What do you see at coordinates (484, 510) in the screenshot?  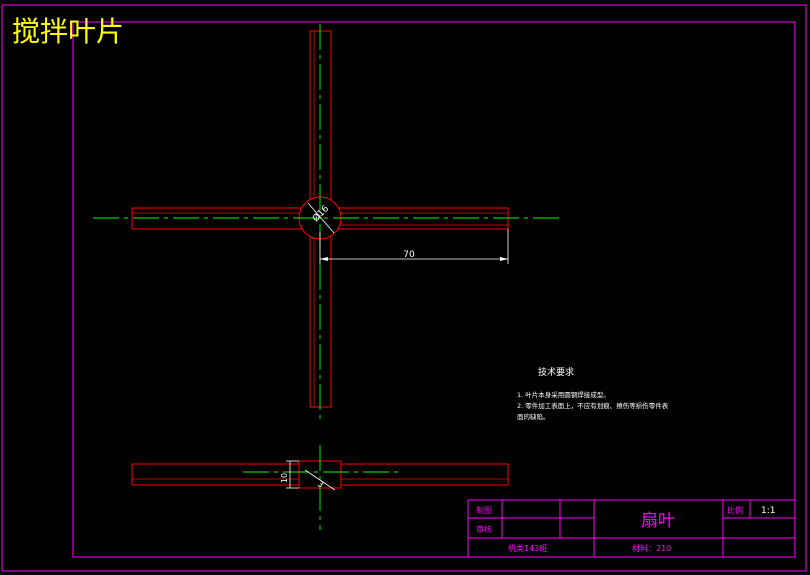 I see `tb-drawn-label: 制图` at bounding box center [484, 510].